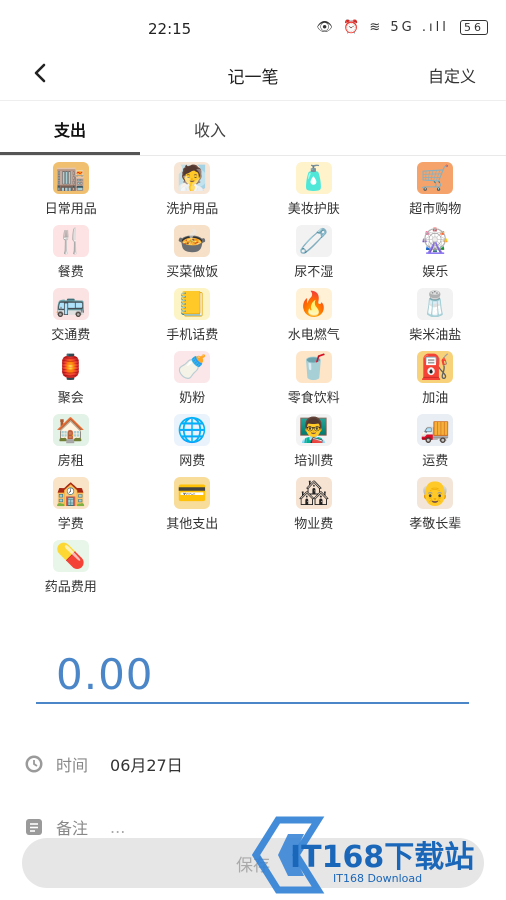 Image resolution: width=506 pixels, height=900 pixels. Describe the element at coordinates (70, 493) in the screenshot. I see `category-icon: 🏫` at that location.